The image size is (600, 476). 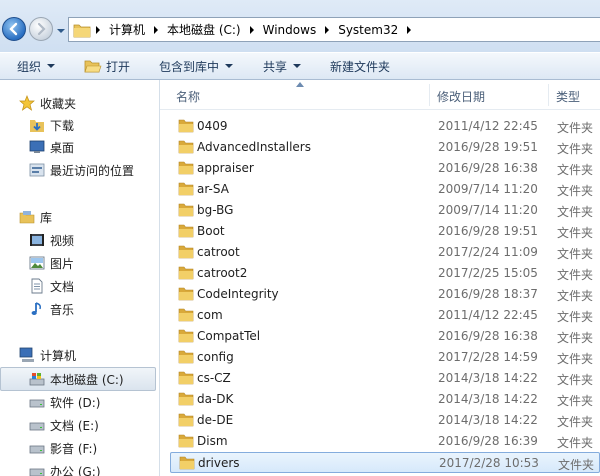 What do you see at coordinates (79, 286) in the screenshot?
I see `nav-documents: 文档` at bounding box center [79, 286].